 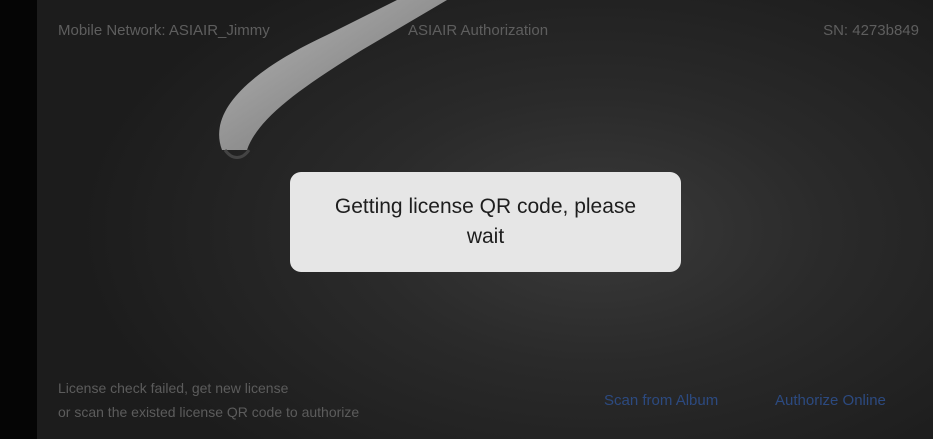 I want to click on loading-toast: Getting license QR code, please wait, so click(x=485, y=222).